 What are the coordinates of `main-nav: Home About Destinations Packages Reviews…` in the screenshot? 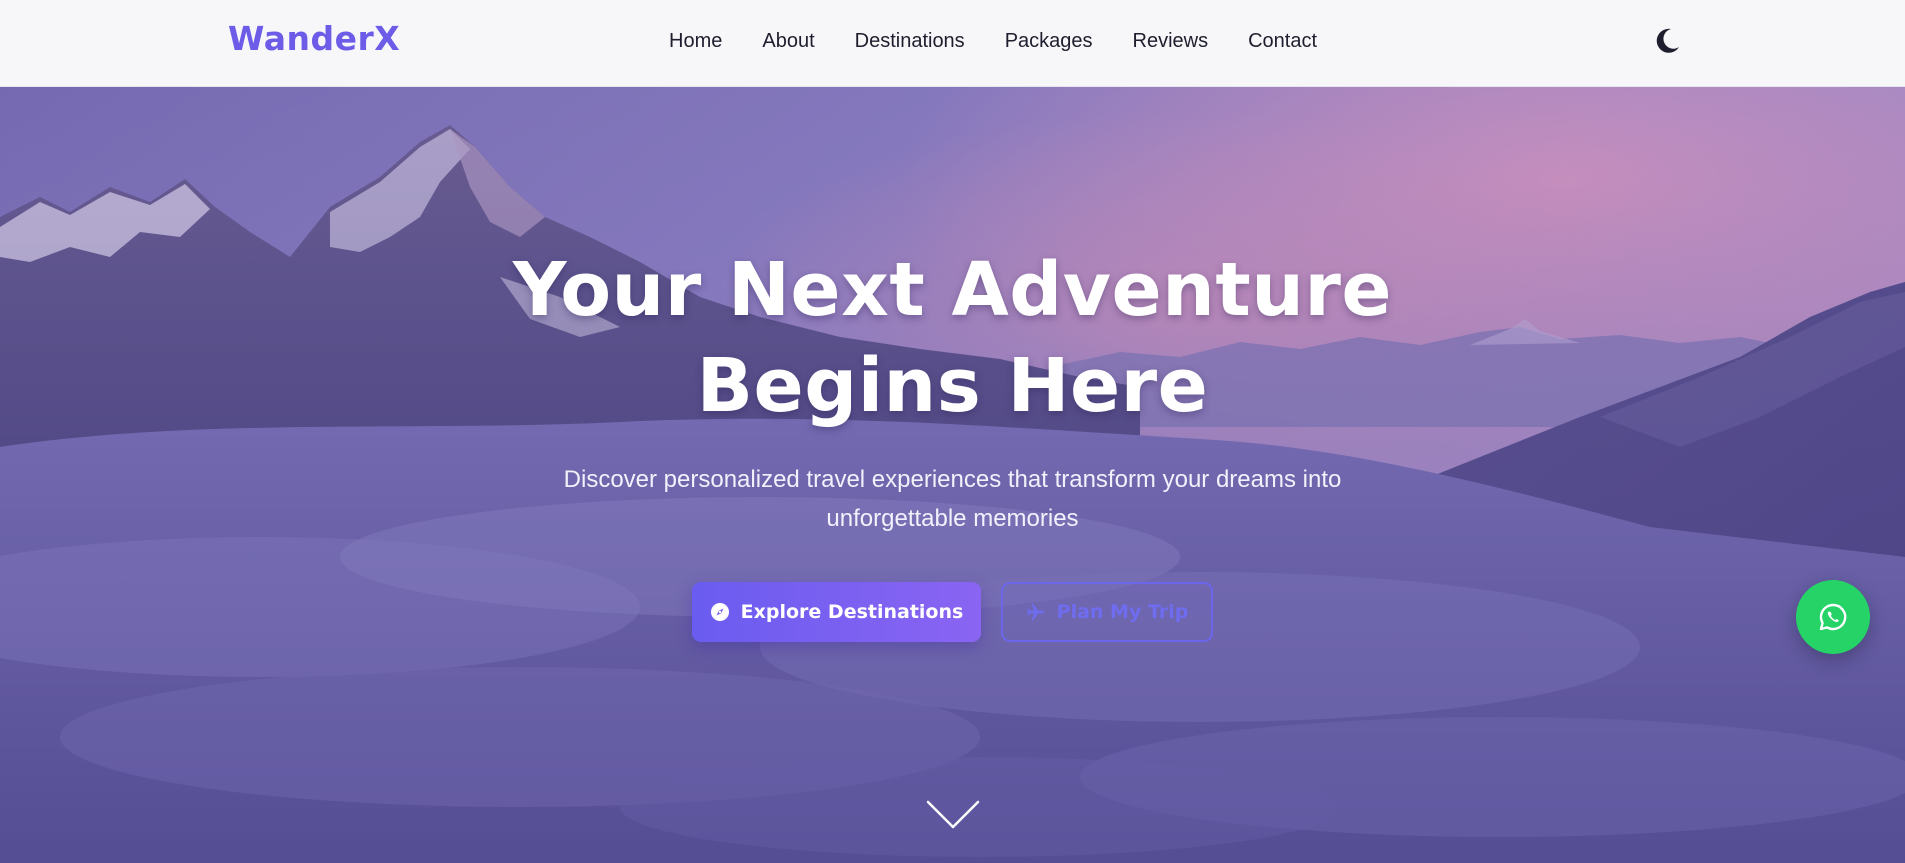 It's located at (993, 41).